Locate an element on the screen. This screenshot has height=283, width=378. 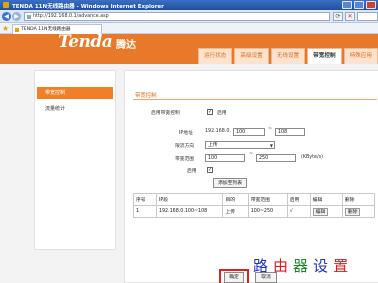
bandwidth-max-input: 250 is located at coordinates (276, 158).